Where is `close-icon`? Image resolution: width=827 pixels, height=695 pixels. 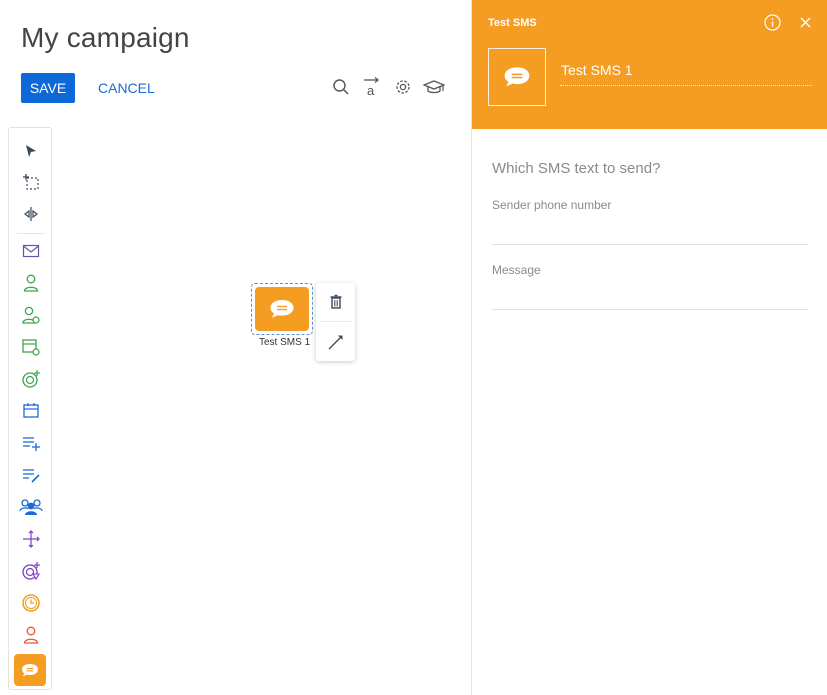 close-icon is located at coordinates (805, 22).